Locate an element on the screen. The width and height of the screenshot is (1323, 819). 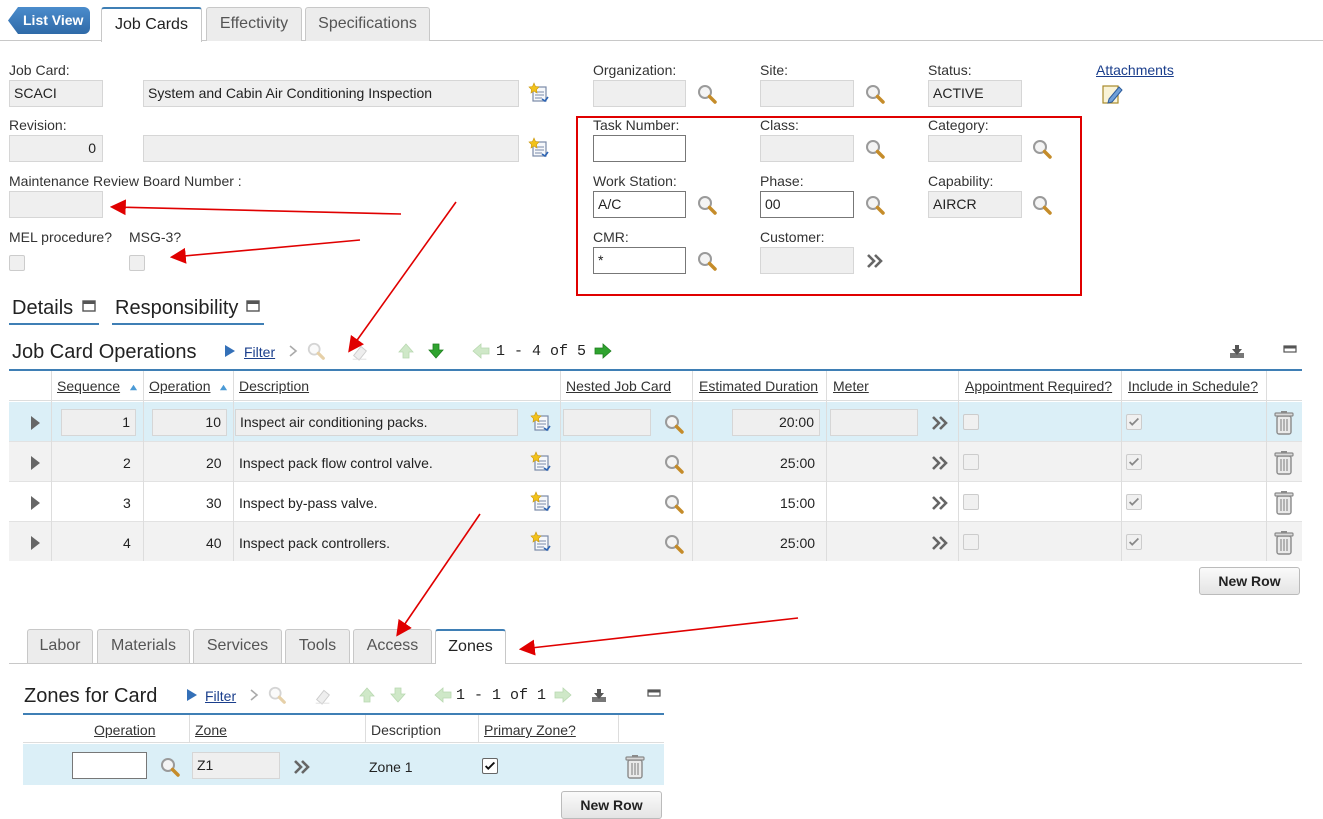
col-estimated-duration: Estimated Duration is located at coordinates (758, 386).